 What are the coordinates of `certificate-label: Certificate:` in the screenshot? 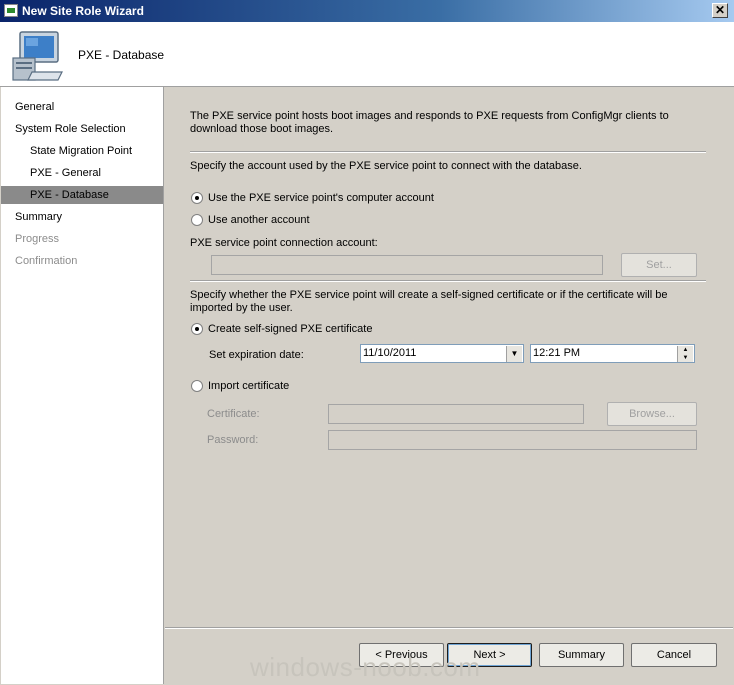 It's located at (233, 414).